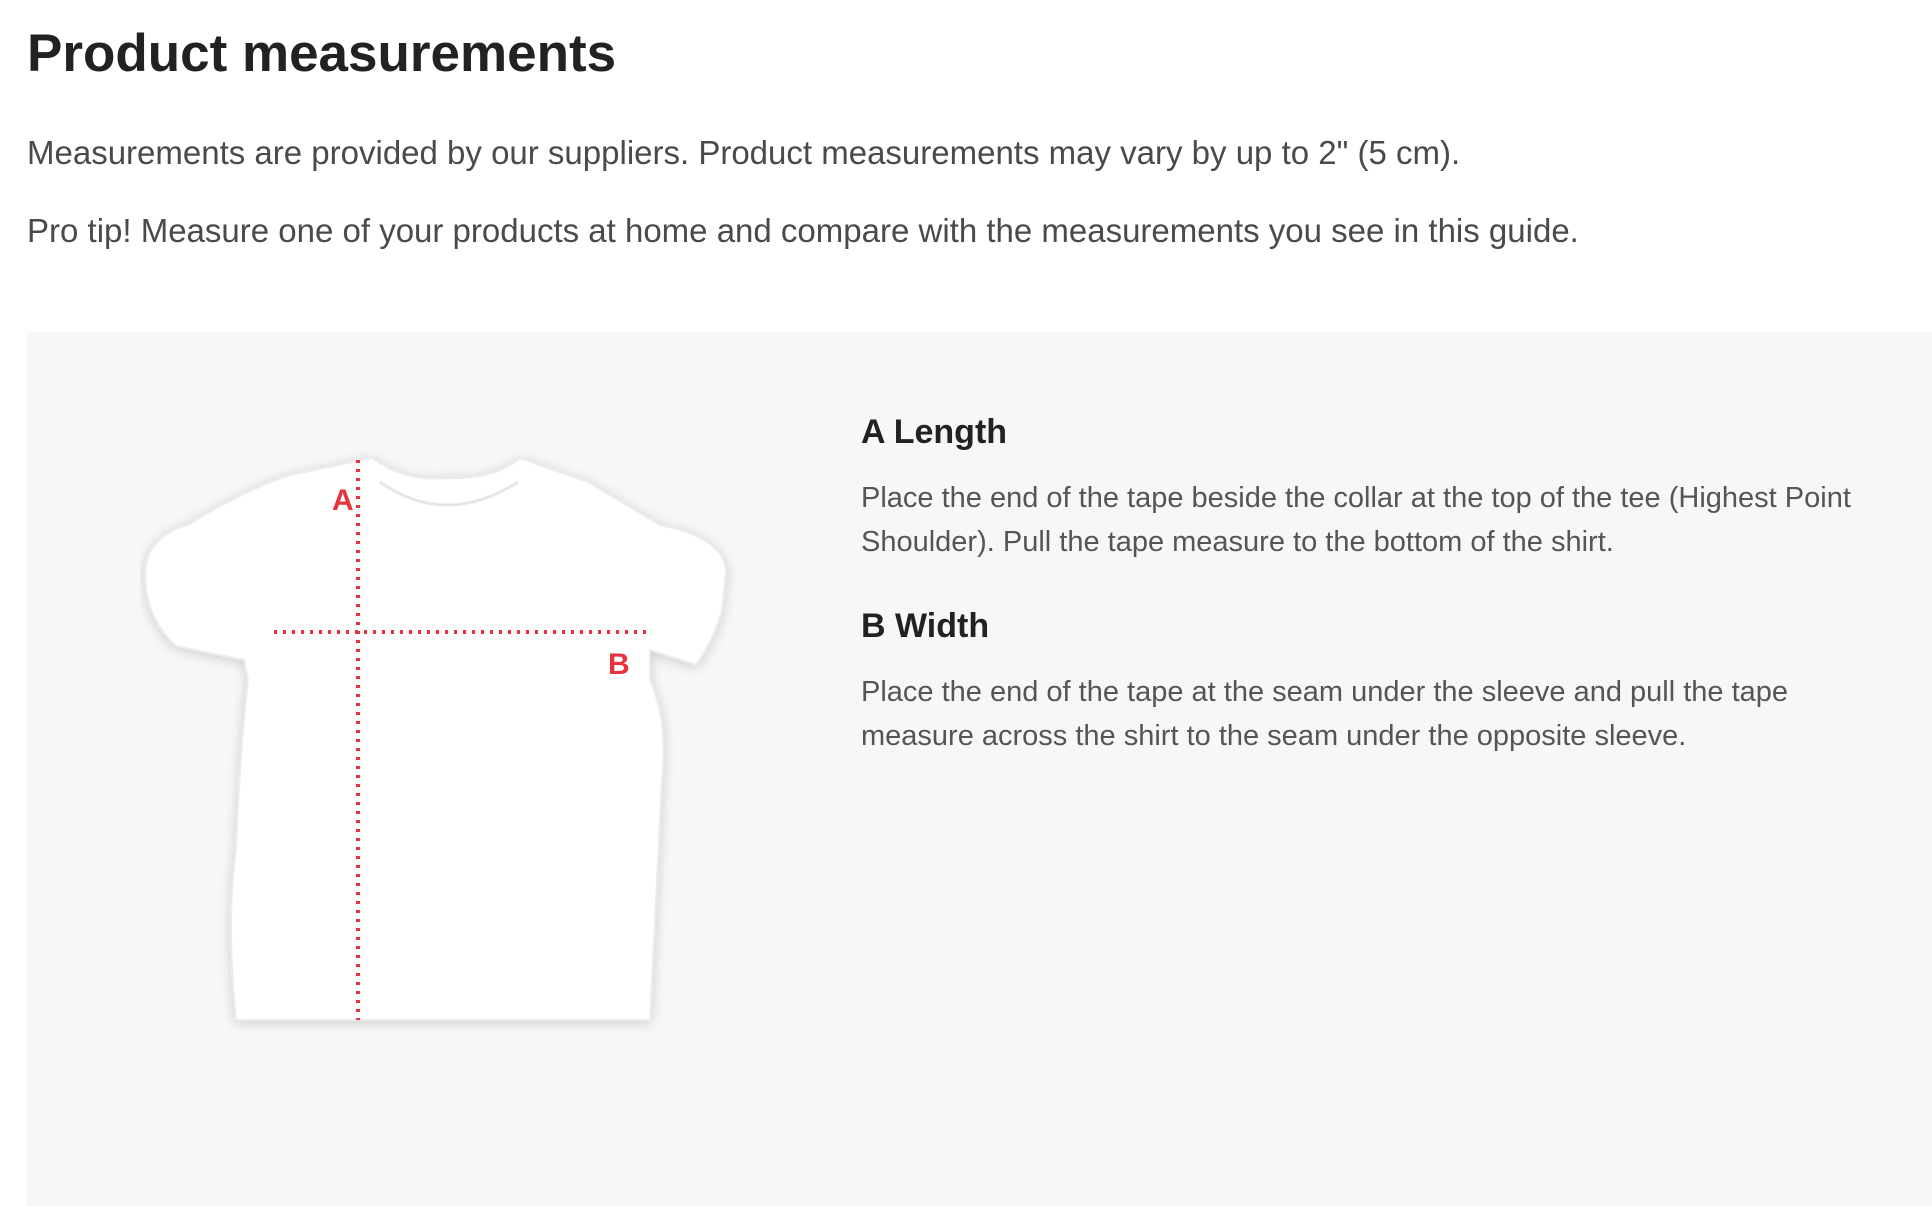 Image resolution: width=1932 pixels, height=1206 pixels. I want to click on measurement-heading: A Length, so click(934, 432).